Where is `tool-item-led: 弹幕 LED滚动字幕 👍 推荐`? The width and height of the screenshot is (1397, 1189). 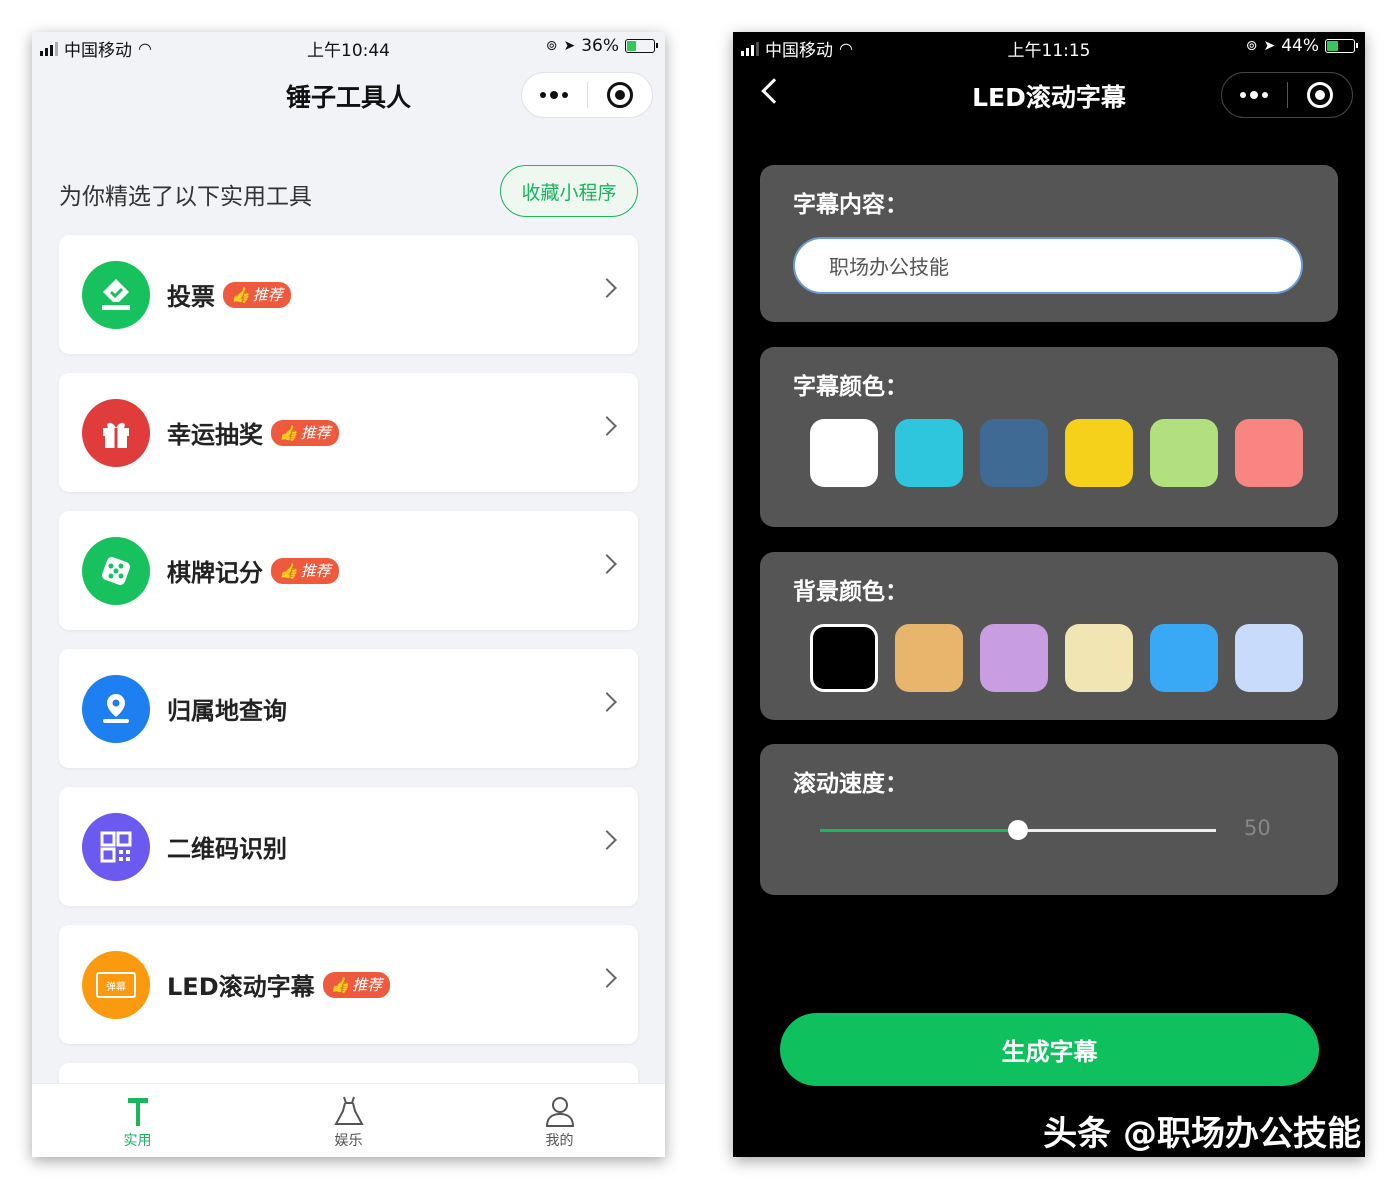 tool-item-led: 弹幕 LED滚动字幕 👍 推荐 is located at coordinates (348, 984).